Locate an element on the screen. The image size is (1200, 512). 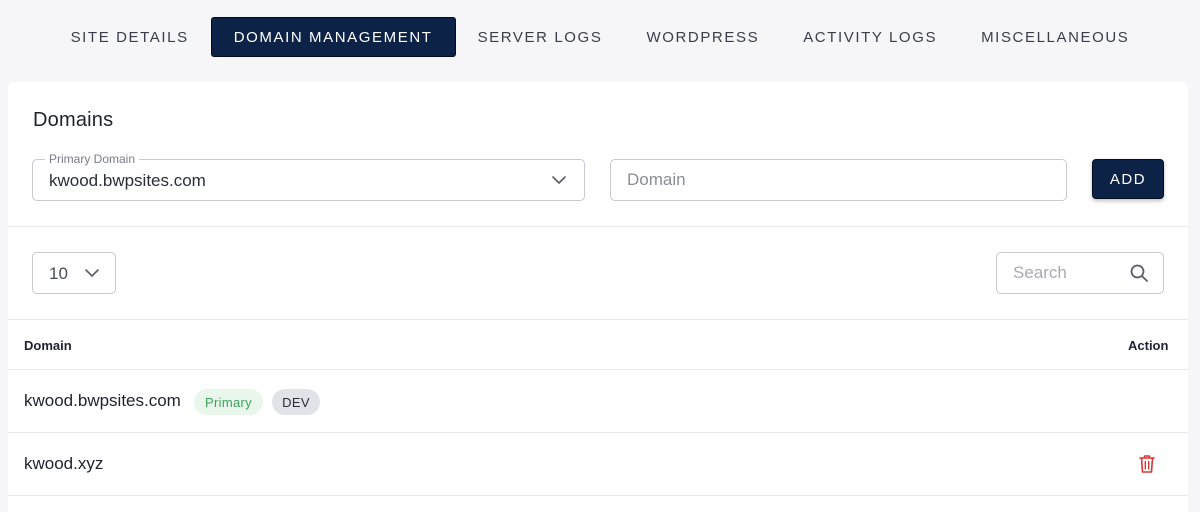
tab-wordpress: WORDPRESS is located at coordinates (702, 37).